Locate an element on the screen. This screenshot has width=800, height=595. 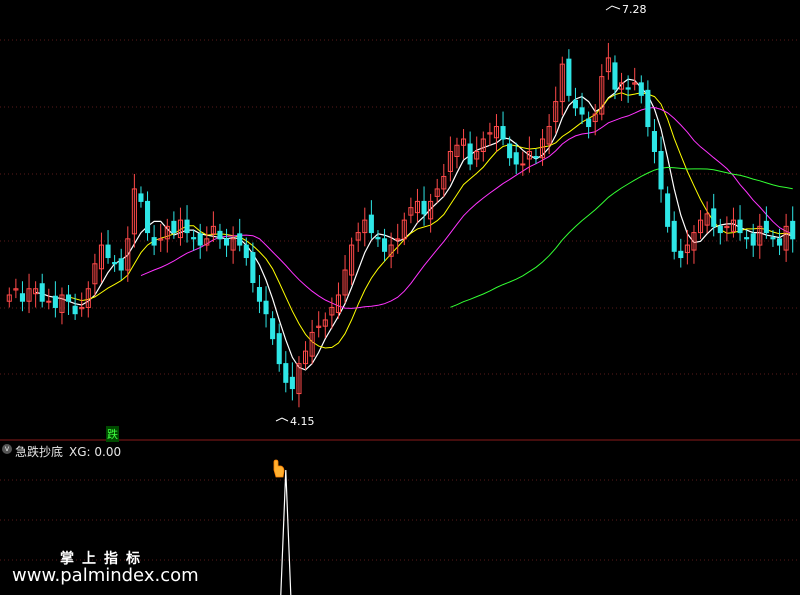
hand-pointer-icon is located at coordinates (279, 468).